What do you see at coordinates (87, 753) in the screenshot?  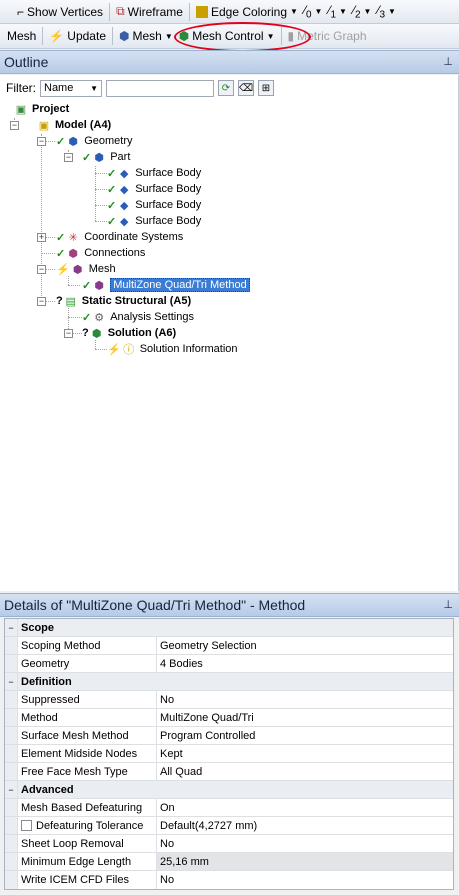 I see `property-name: Element Midside Nodes` at bounding box center [87, 753].